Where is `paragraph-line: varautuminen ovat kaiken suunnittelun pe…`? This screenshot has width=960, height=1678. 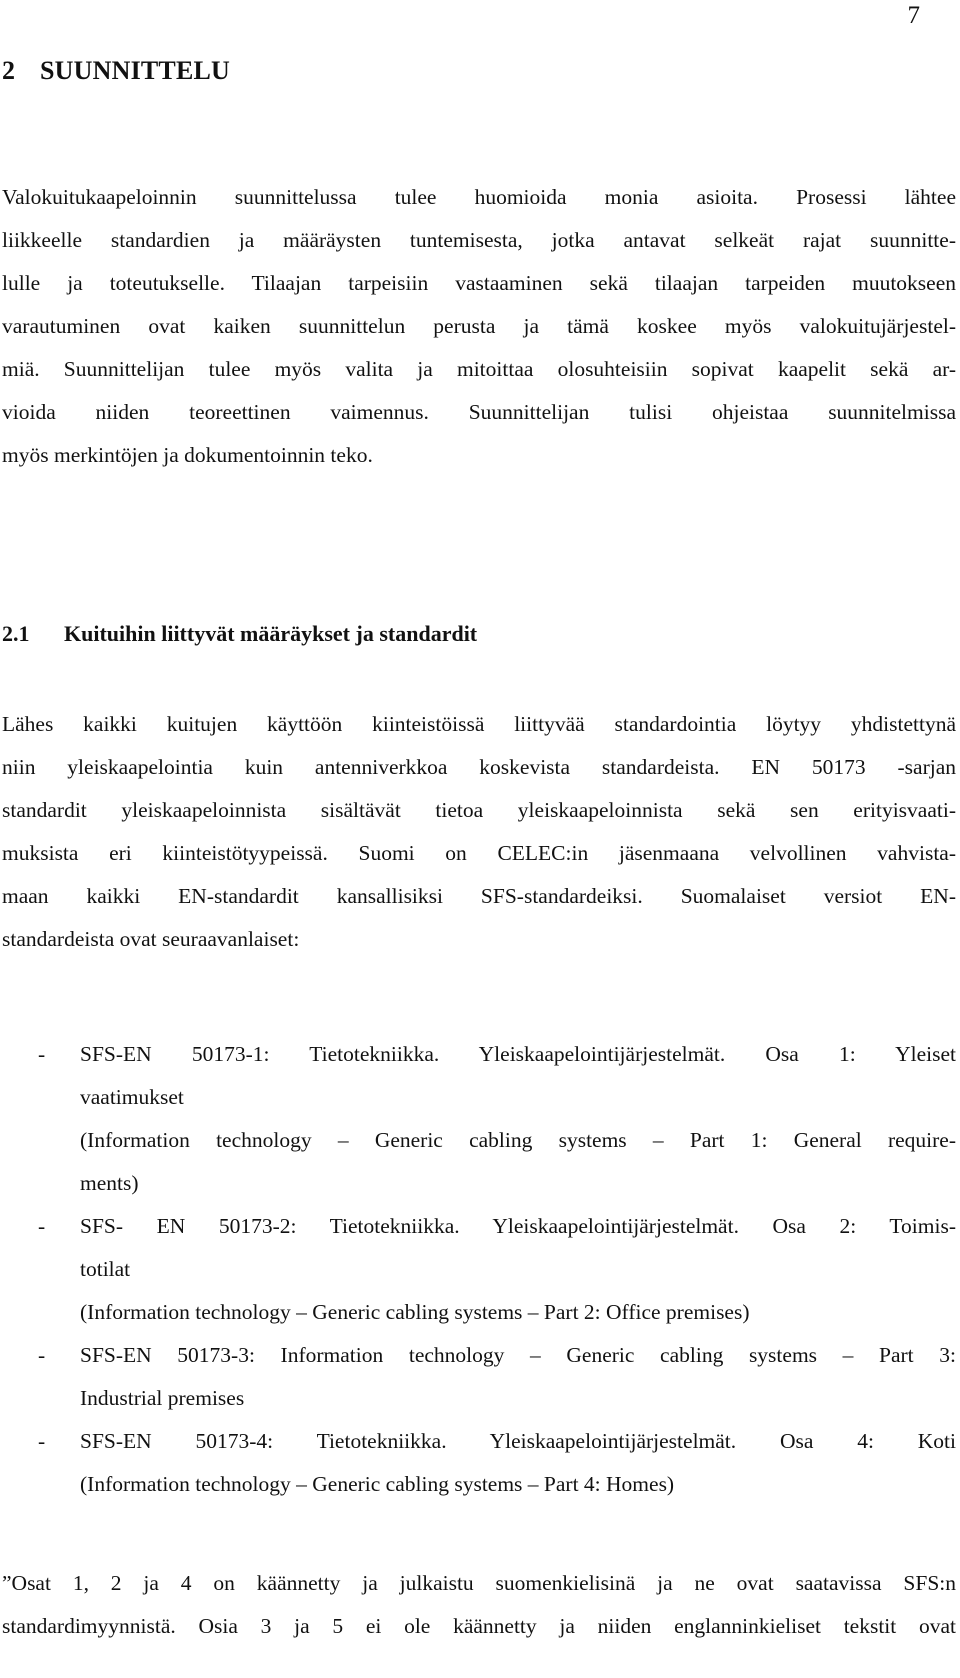
paragraph-line: varautuminen ovat kaiken suunnittelun pe… is located at coordinates (479, 326).